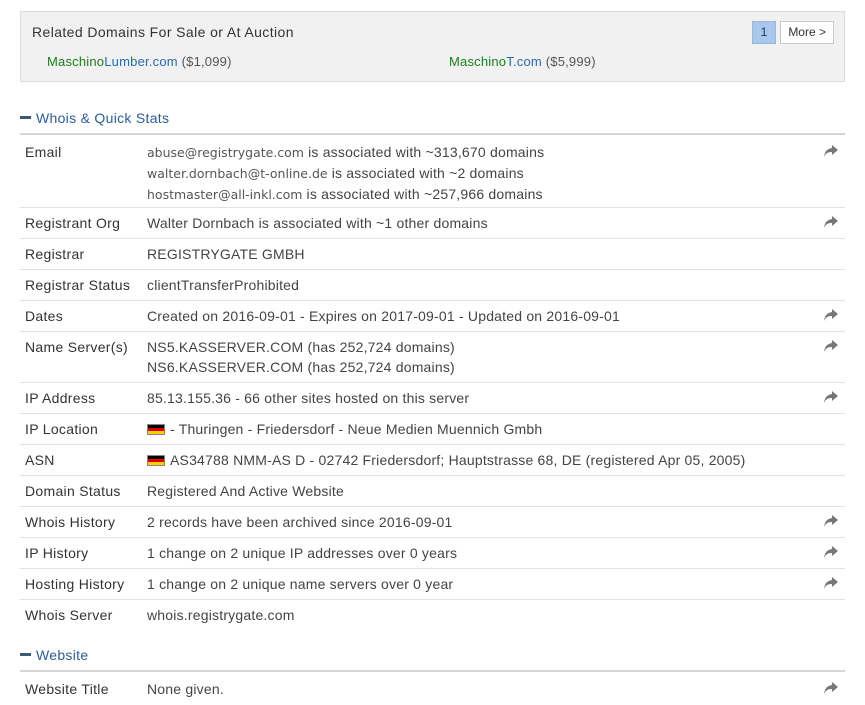  I want to click on row-label: Registrar Status, so click(78, 285).